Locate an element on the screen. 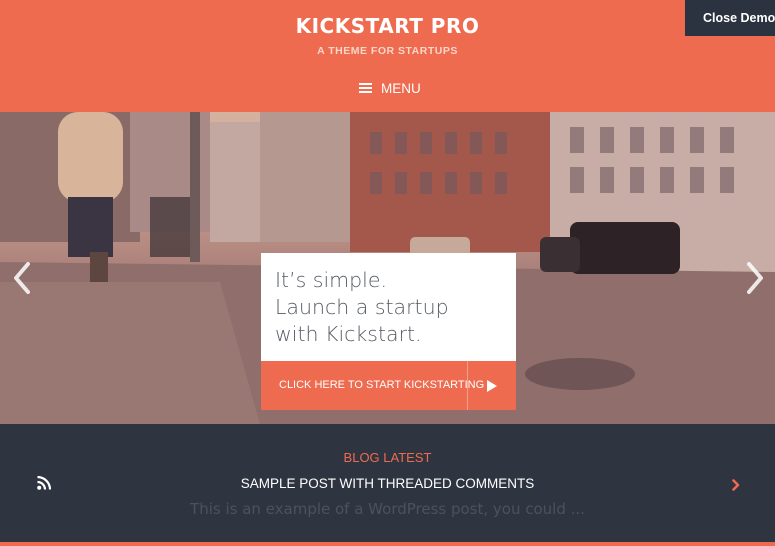  next-post-button is located at coordinates (736, 487).